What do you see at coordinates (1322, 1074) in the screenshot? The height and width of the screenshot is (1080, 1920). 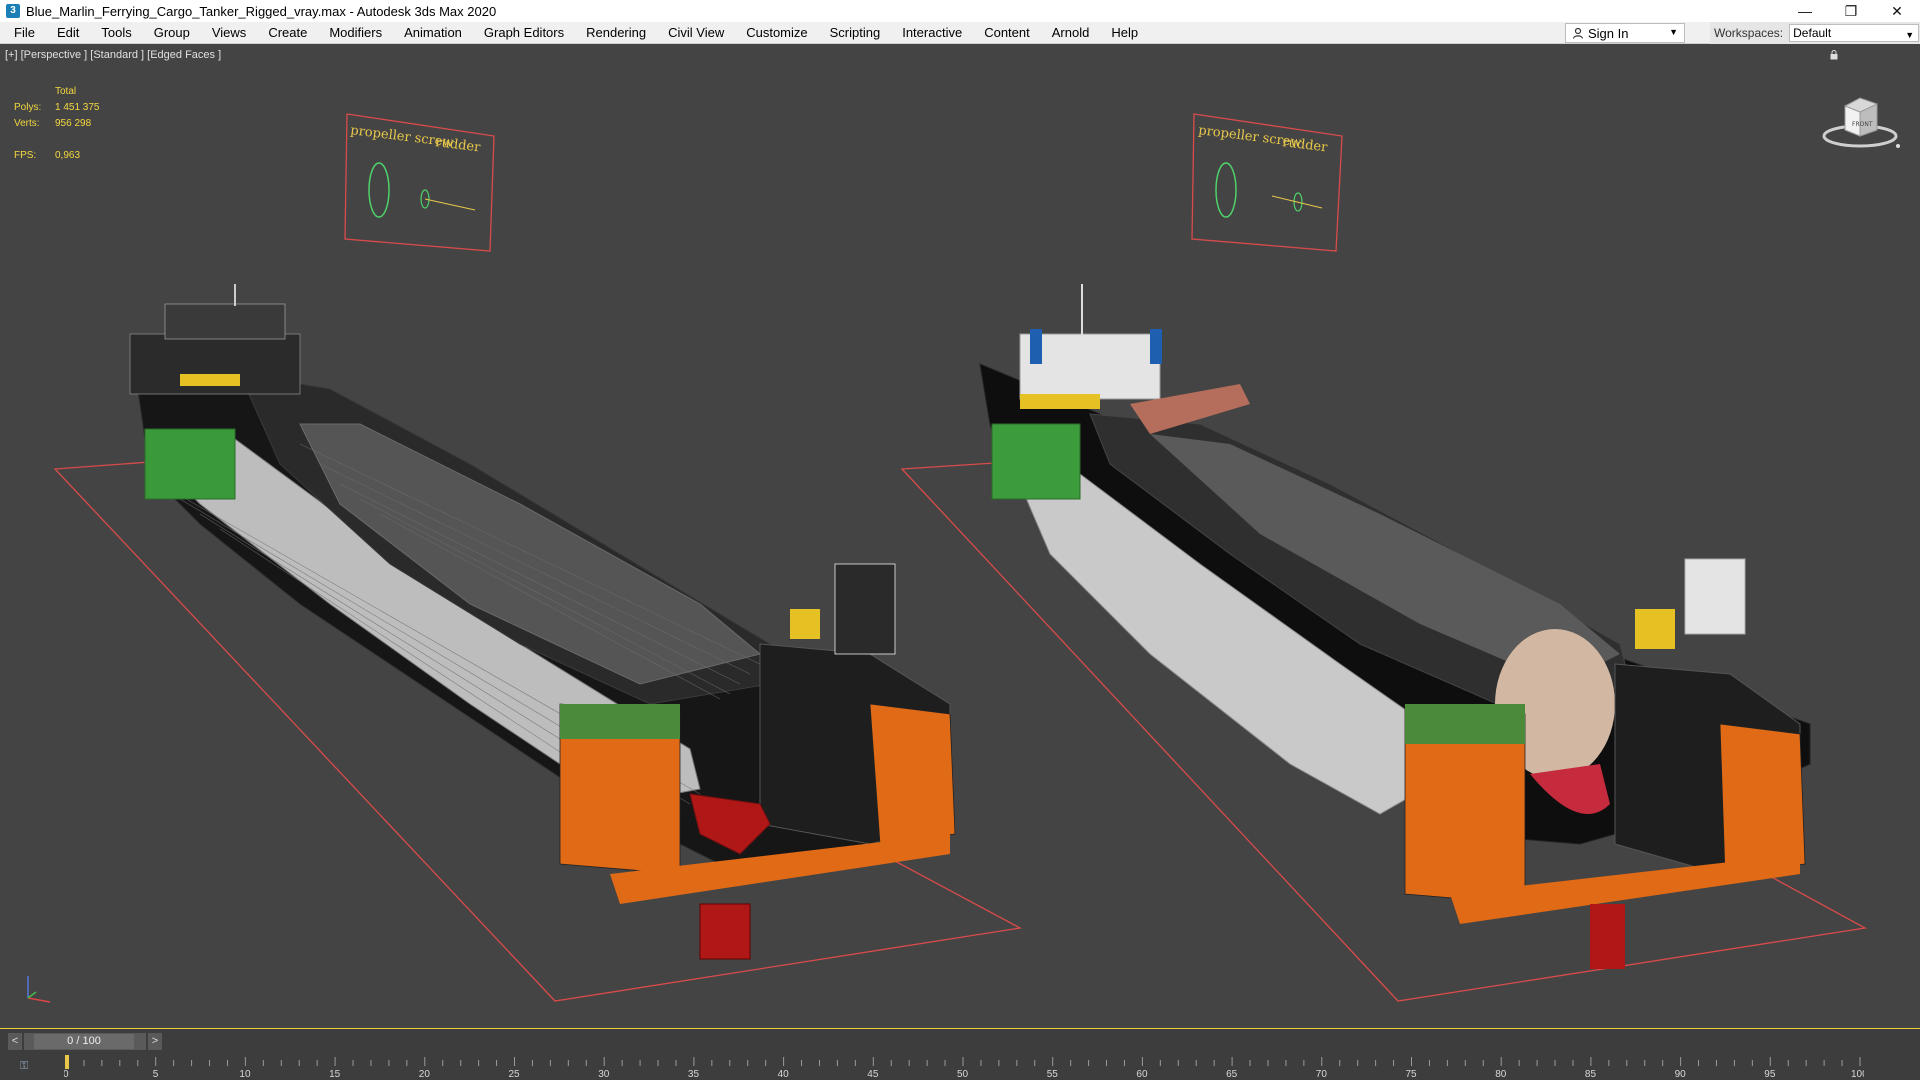 I see `frame-tick-label: 70` at bounding box center [1322, 1074].